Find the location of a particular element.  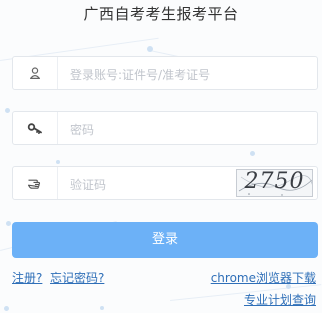

captcha-image: 2750 is located at coordinates (274, 183).